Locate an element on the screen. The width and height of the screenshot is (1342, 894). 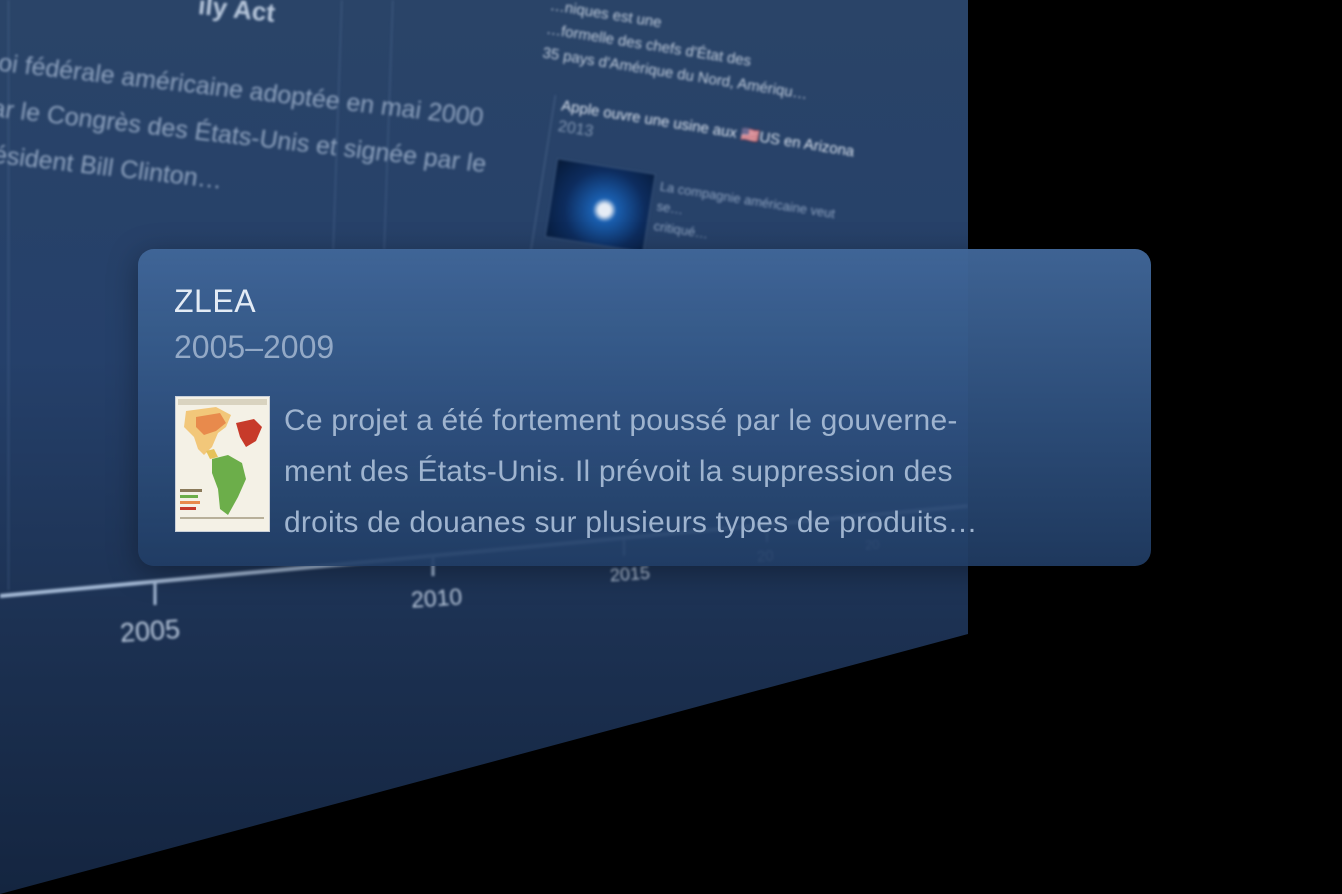
tooltip-title: ZLEA is located at coordinates (215, 301).